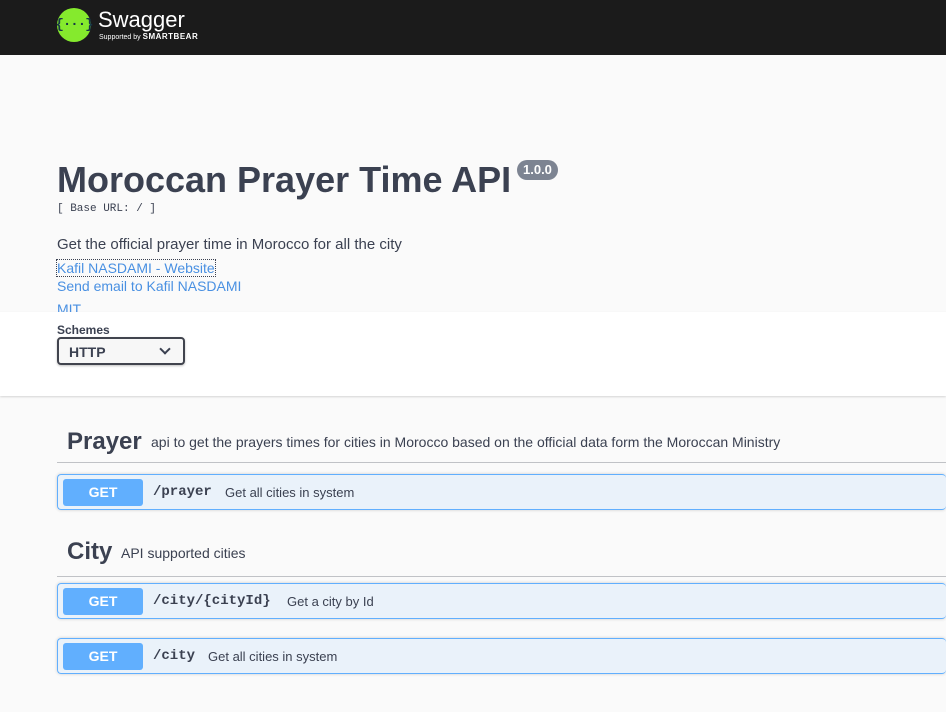 This screenshot has height=712, width=946. Describe the element at coordinates (473, 354) in the screenshot. I see `schemes-container: Schemes HTTP` at that location.